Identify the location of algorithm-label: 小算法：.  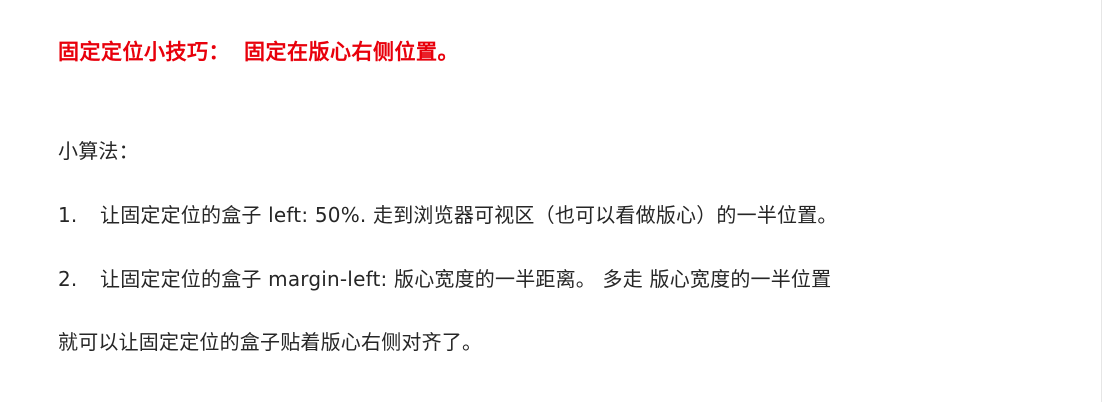
(98, 151).